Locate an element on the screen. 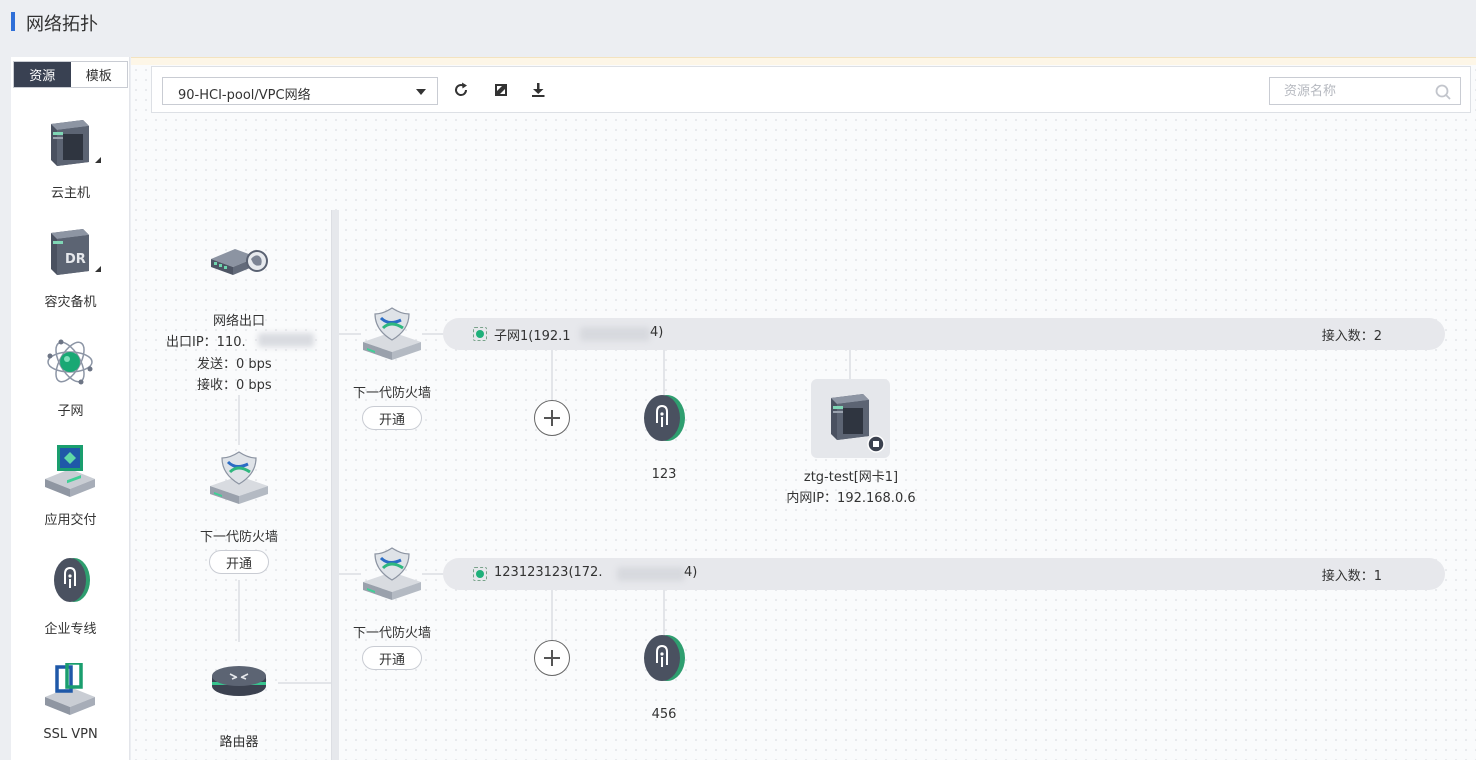  palette-item-dr-backup: DR 容灾备机 is located at coordinates (70, 277).